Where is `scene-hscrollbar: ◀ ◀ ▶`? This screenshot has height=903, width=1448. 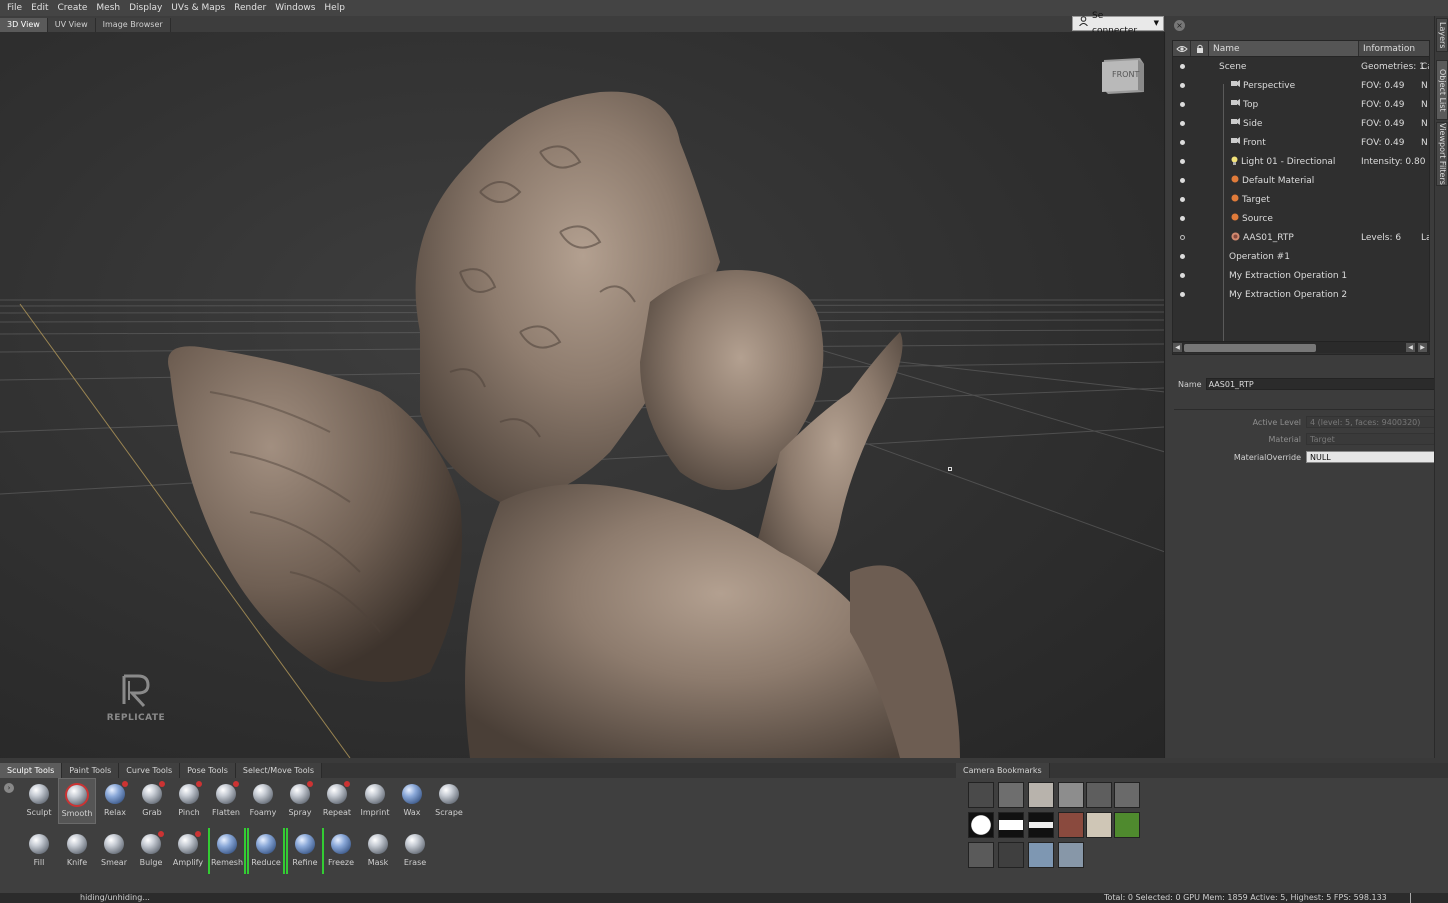
scene-hscrollbar: ◀ ◀ ▶ is located at coordinates (1301, 347).